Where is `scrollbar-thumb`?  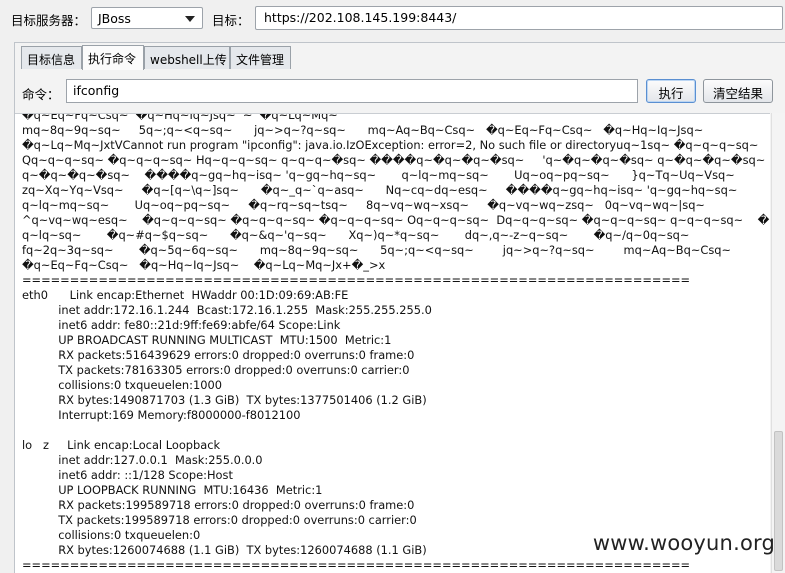 scrollbar-thumb is located at coordinates (778, 501).